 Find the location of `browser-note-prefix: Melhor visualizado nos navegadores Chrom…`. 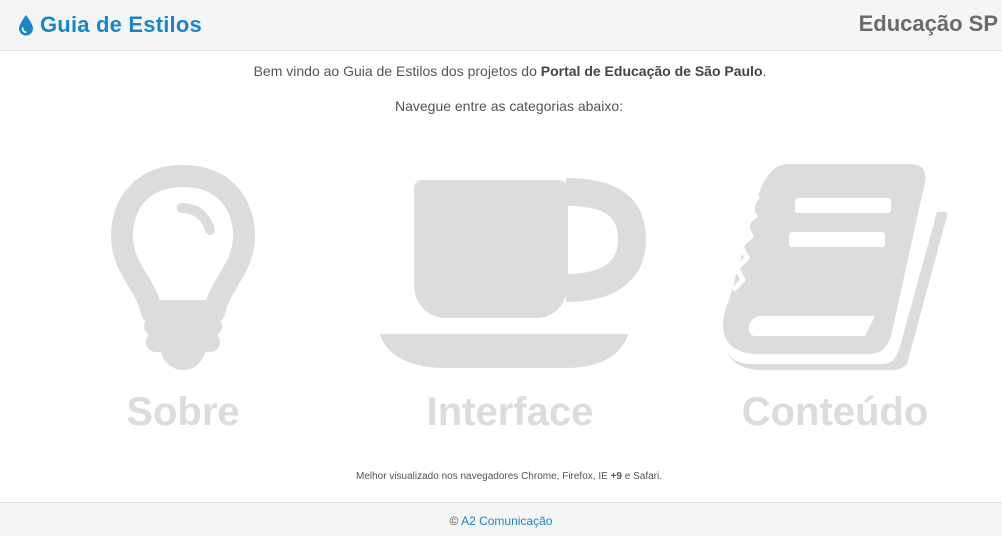

browser-note-prefix: Melhor visualizado nos navegadores Chrom… is located at coordinates (483, 476).